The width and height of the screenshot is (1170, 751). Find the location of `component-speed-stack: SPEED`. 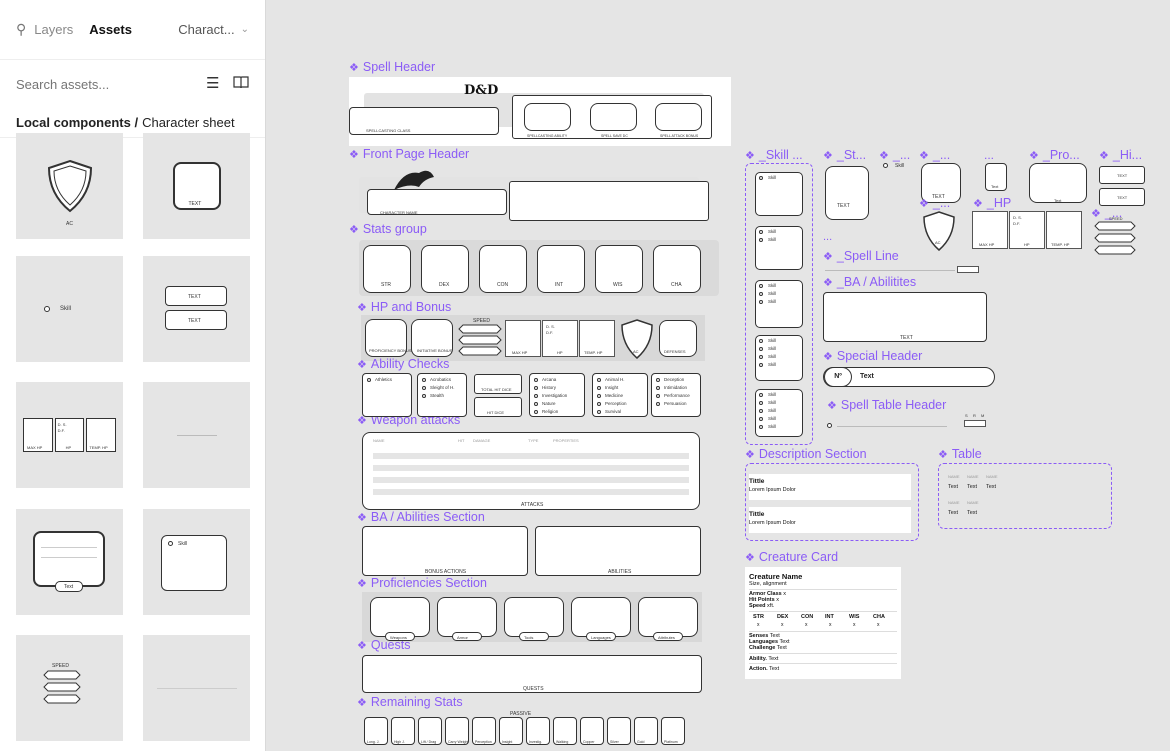

component-speed-stack: SPEED is located at coordinates (69, 688).